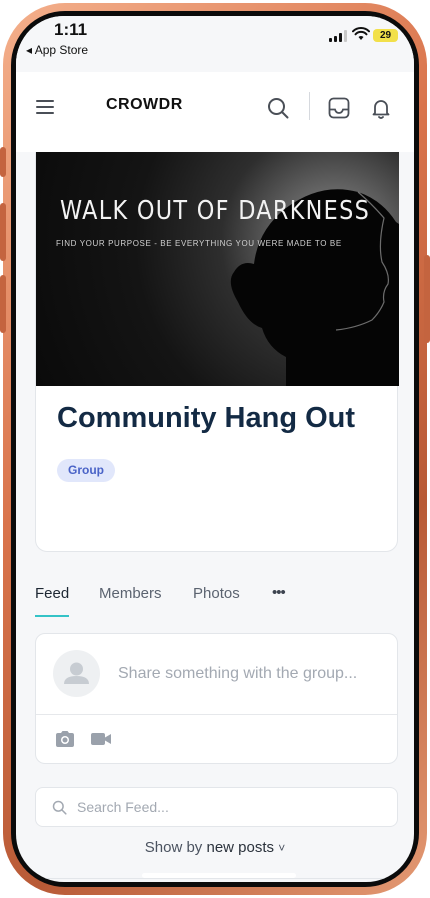 Image resolution: width=430 pixels, height=898 pixels. I want to click on user-placeholder-icon, so click(76, 673).